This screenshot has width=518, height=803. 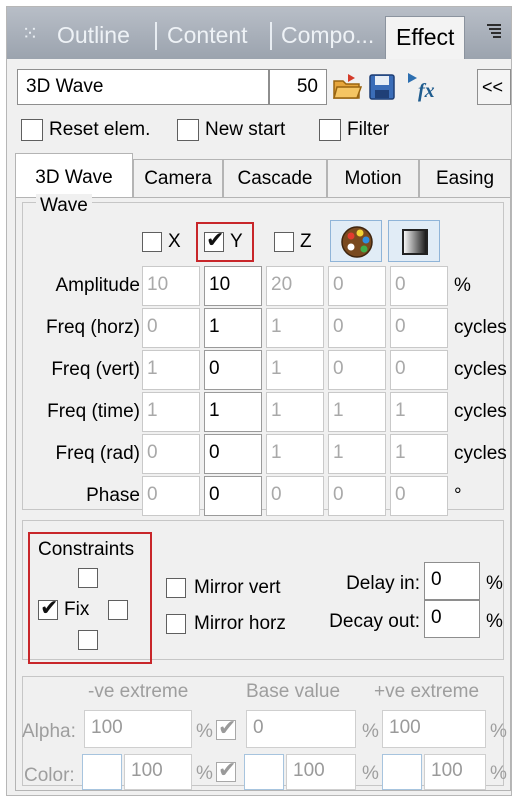 I want to click on tab-3d-wave: 3D Wave, so click(x=74, y=175).